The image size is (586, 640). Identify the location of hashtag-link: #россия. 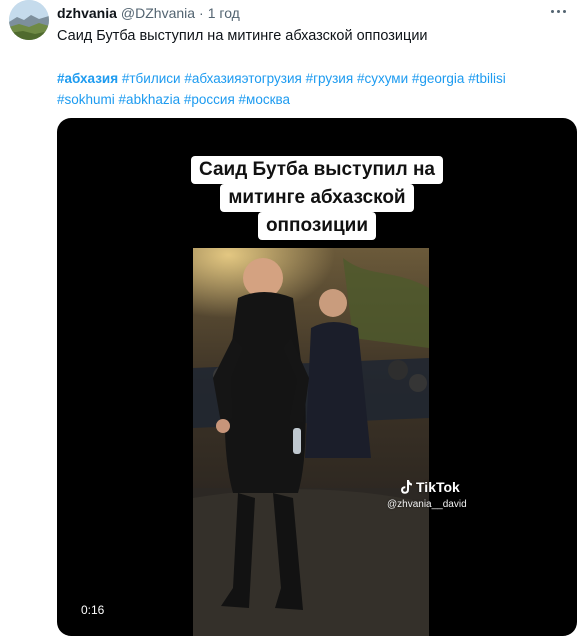
(209, 99).